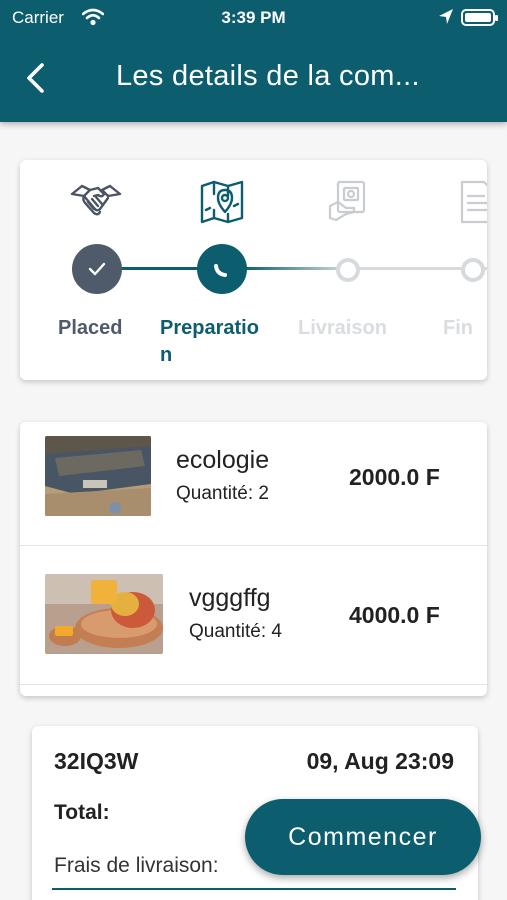 The width and height of the screenshot is (507, 900). I want to click on handshake-icon, so click(96, 202).